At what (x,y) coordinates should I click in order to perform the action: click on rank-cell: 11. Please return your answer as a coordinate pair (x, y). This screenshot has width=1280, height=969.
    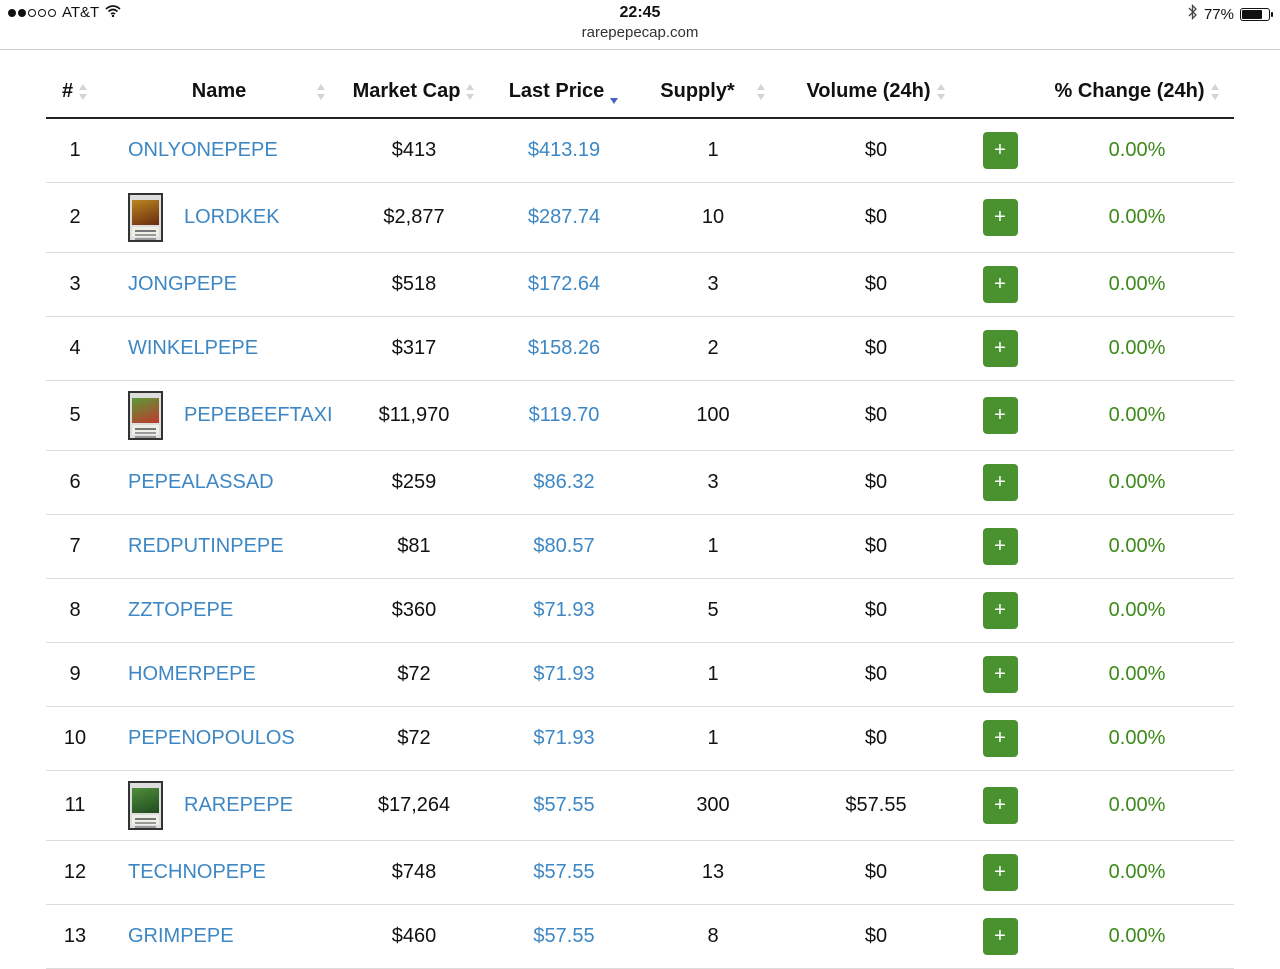
    Looking at the image, I should click on (75, 805).